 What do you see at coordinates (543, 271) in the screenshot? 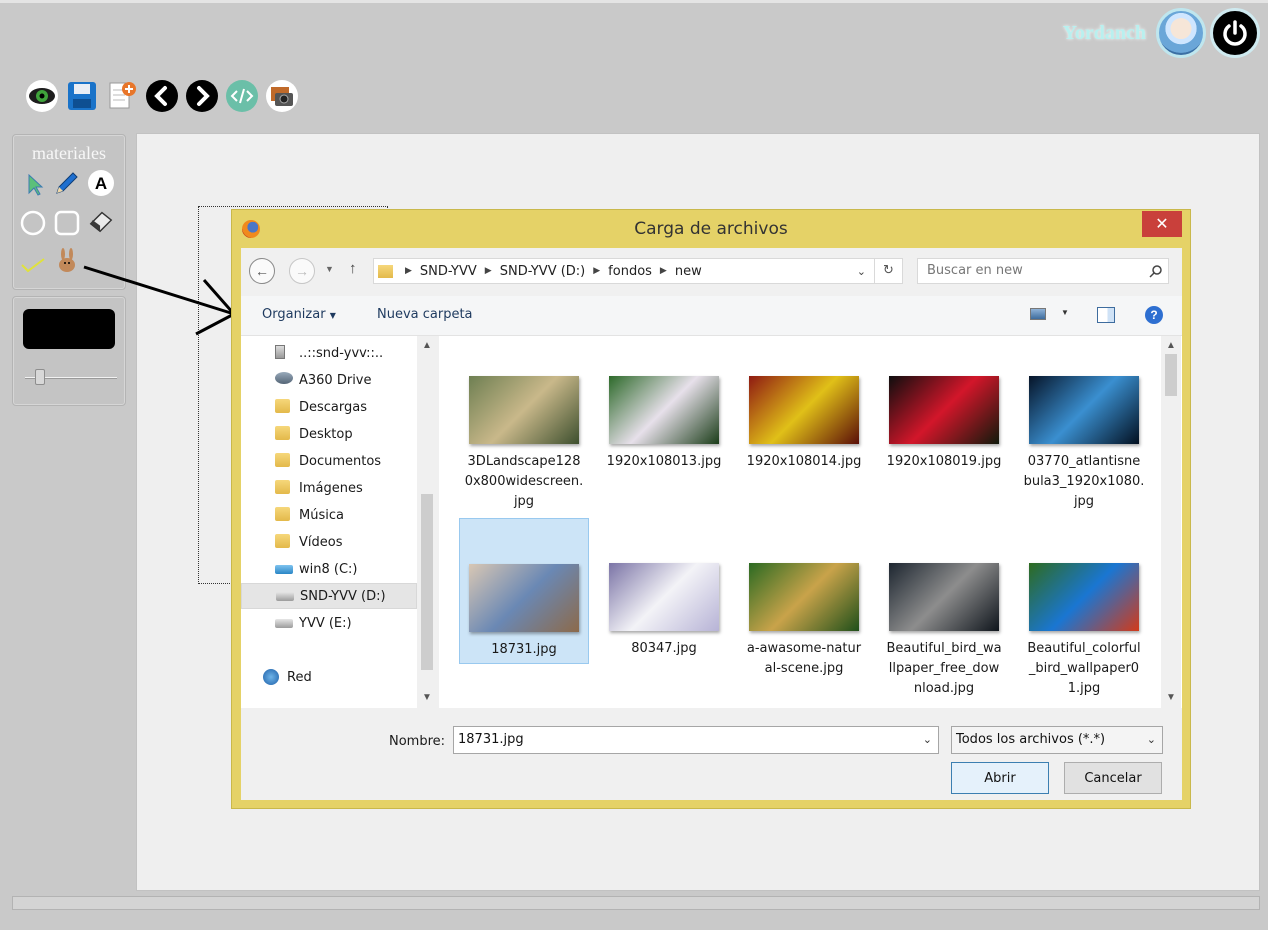
I see `breadcrumb-item: SND-YVV (D:)` at bounding box center [543, 271].